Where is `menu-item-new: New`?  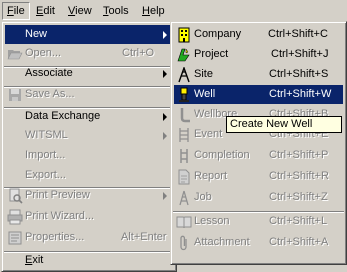 menu-item-new: New is located at coordinates (89, 34).